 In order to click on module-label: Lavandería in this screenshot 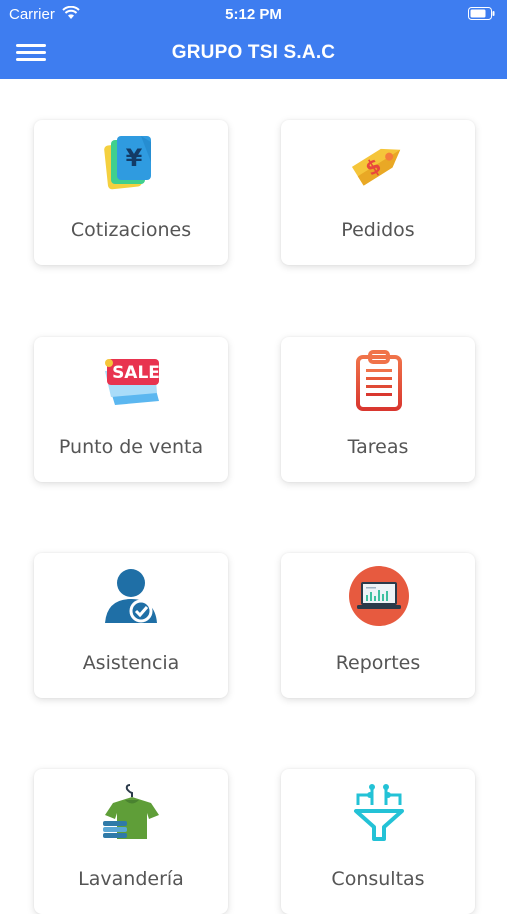, I will do `click(131, 879)`.